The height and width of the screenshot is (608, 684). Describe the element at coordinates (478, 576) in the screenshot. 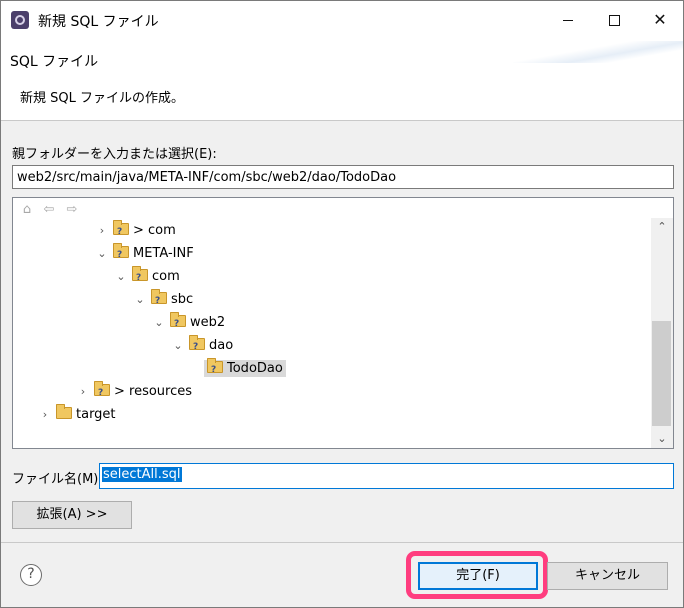

I see `finish-button: 完了(F)` at that location.